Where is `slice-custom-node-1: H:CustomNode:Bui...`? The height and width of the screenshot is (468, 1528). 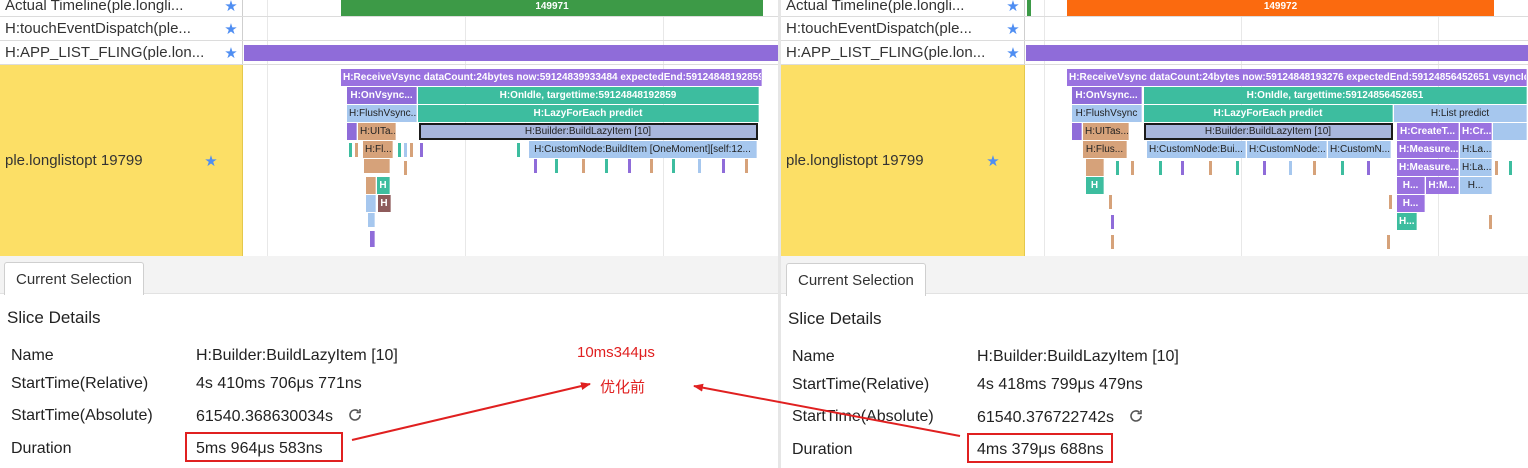 slice-custom-node-1: H:CustomNode:Bui... is located at coordinates (1196, 149).